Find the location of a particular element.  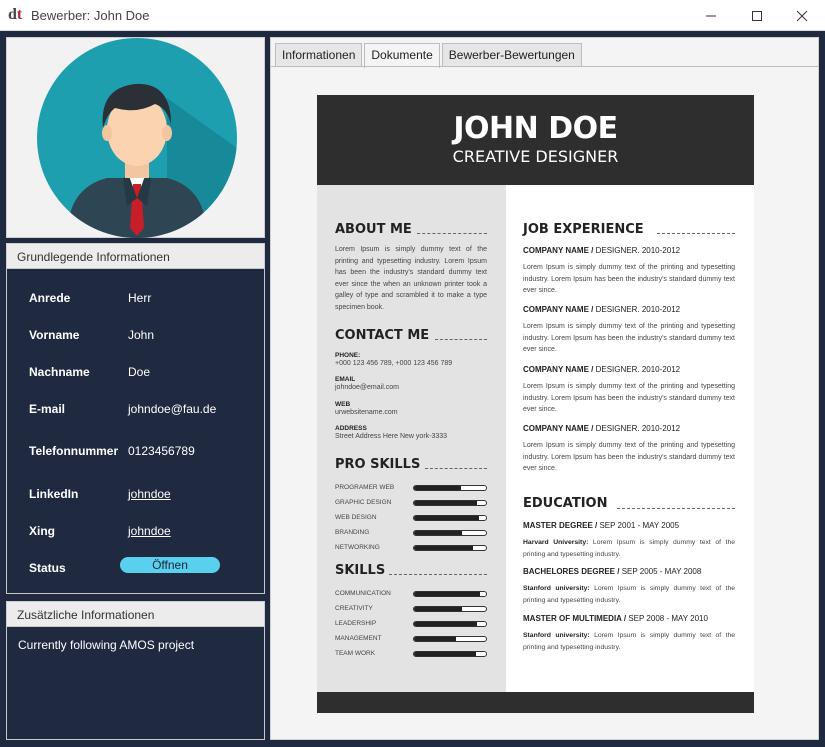

tab-dokumente: Dokumente is located at coordinates (402, 55).